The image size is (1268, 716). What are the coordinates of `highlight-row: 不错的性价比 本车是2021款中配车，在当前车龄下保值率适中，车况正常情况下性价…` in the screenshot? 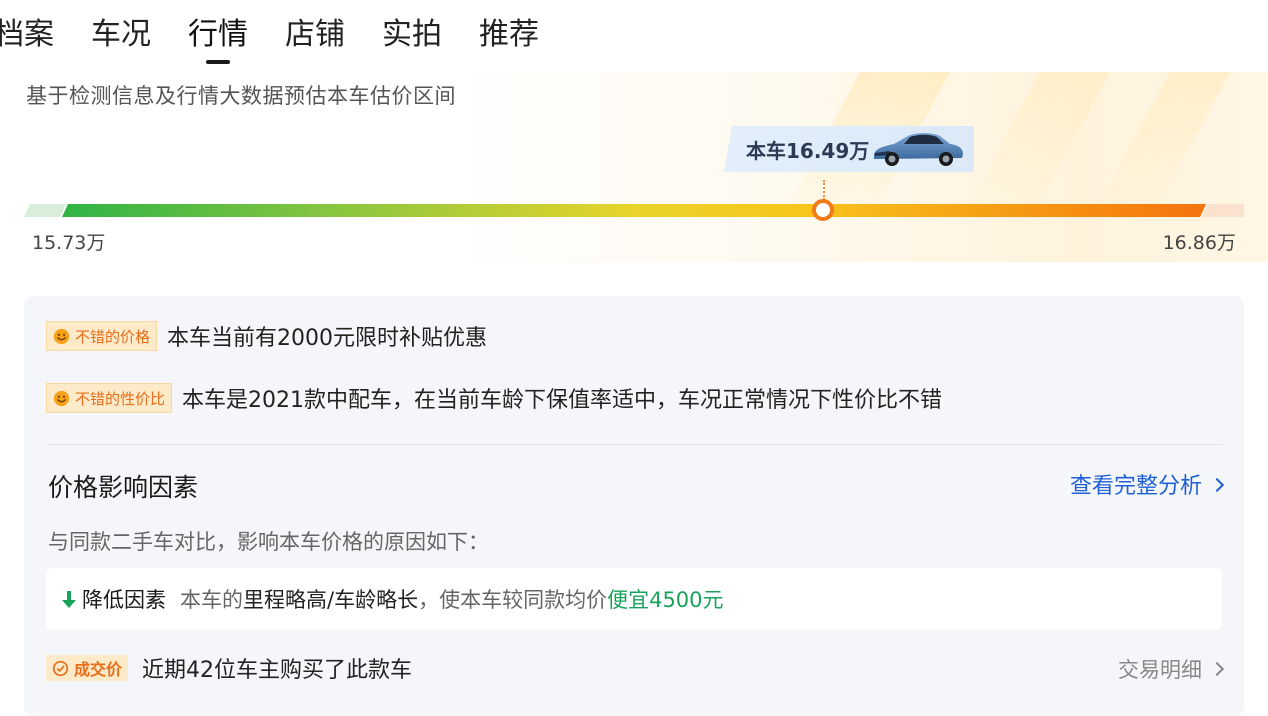 It's located at (494, 398).